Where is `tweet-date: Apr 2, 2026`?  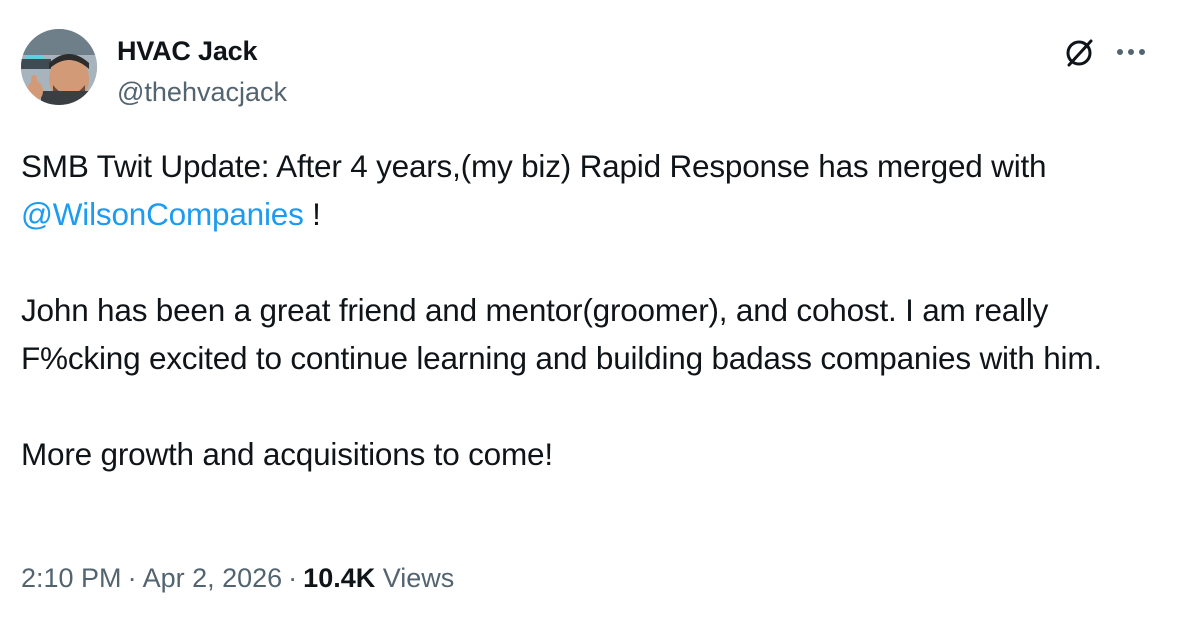 tweet-date: Apr 2, 2026 is located at coordinates (213, 578).